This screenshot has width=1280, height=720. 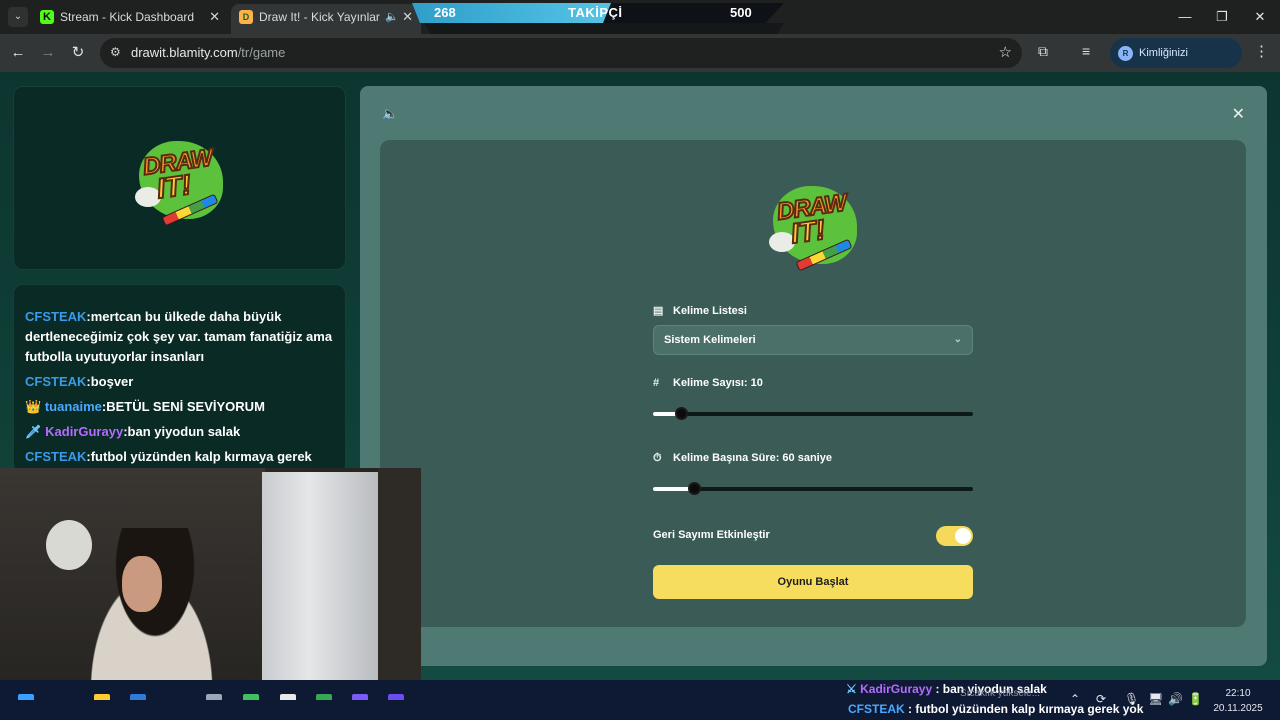 What do you see at coordinates (658, 311) in the screenshot?
I see `document-icon: ▤` at bounding box center [658, 311].